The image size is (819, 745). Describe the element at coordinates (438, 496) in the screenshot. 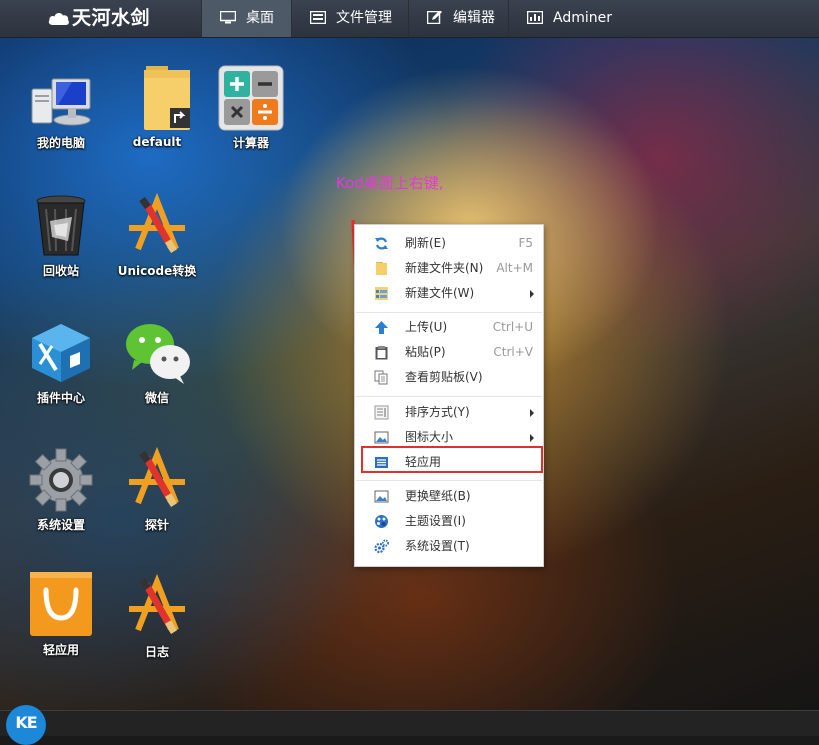

I see `menu-item-label: 更换壁纸(B)` at that location.